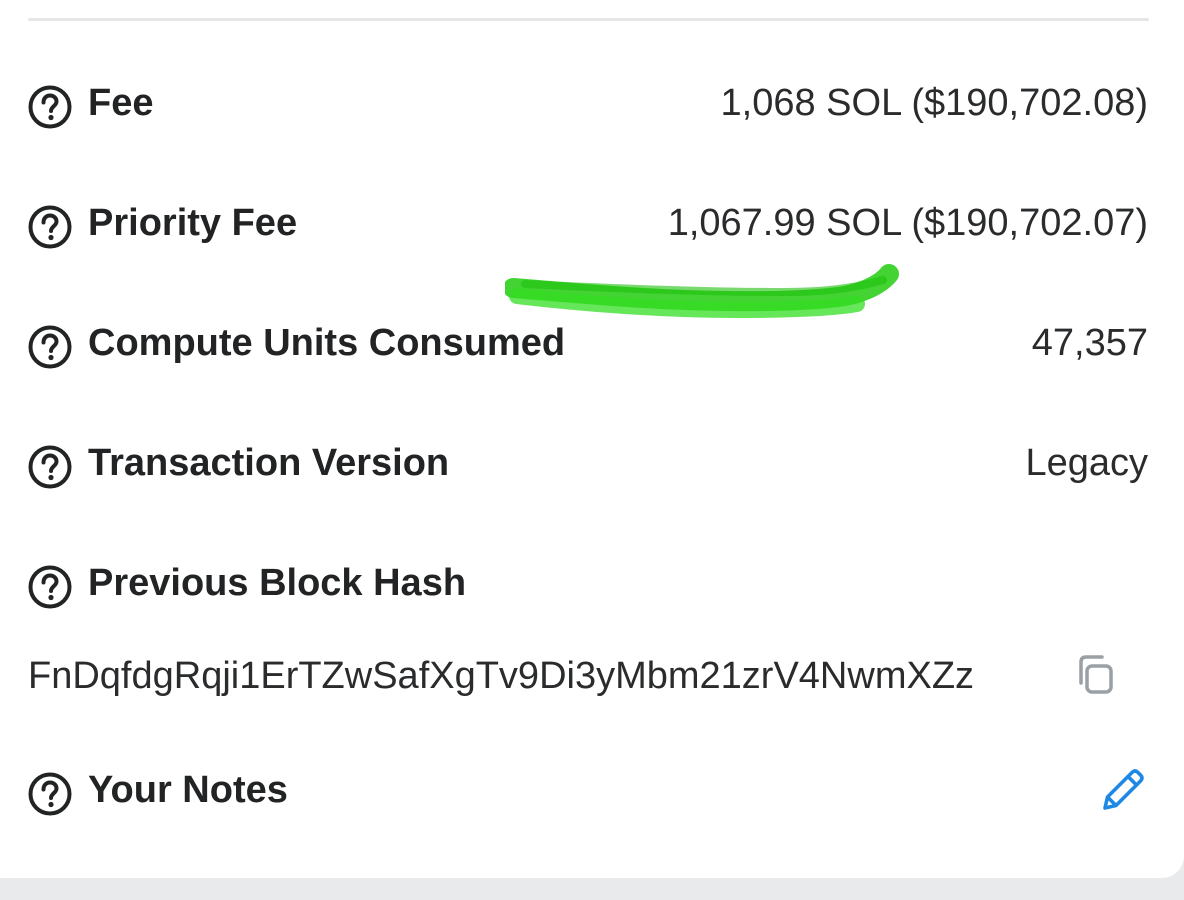 The width and height of the screenshot is (1184, 900). Describe the element at coordinates (327, 343) in the screenshot. I see `compute-units-label: Compute Units Consumed` at that location.